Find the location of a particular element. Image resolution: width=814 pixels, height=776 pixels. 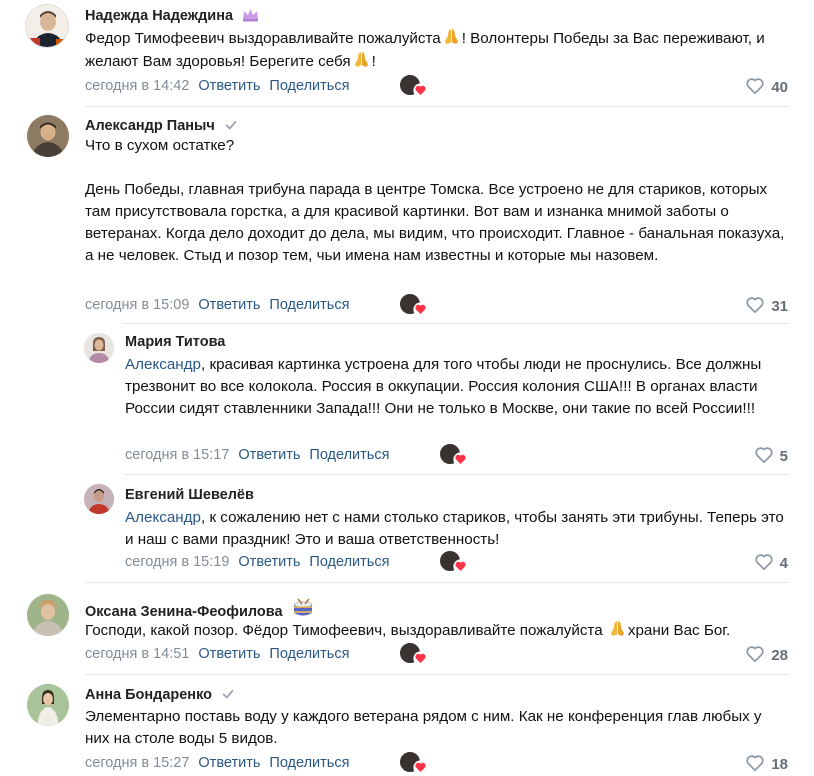

check-icon is located at coordinates (228, 696).